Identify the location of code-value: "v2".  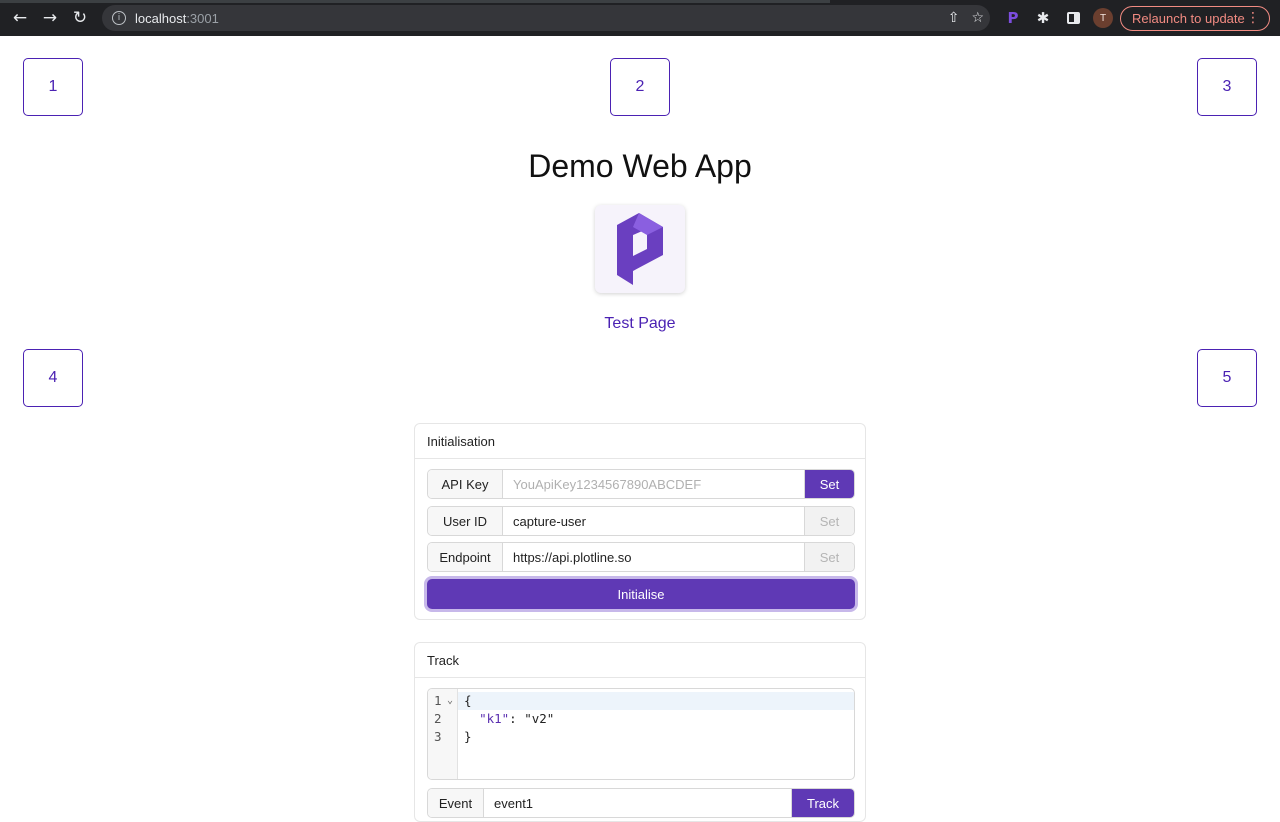
(539, 718).